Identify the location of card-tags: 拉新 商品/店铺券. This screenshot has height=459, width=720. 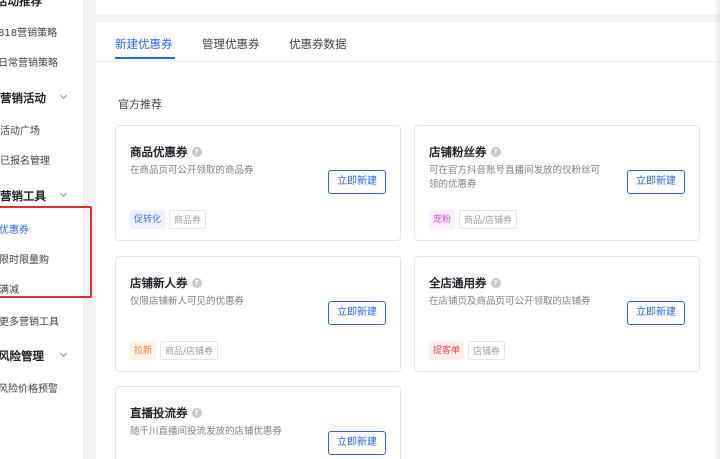
(174, 350).